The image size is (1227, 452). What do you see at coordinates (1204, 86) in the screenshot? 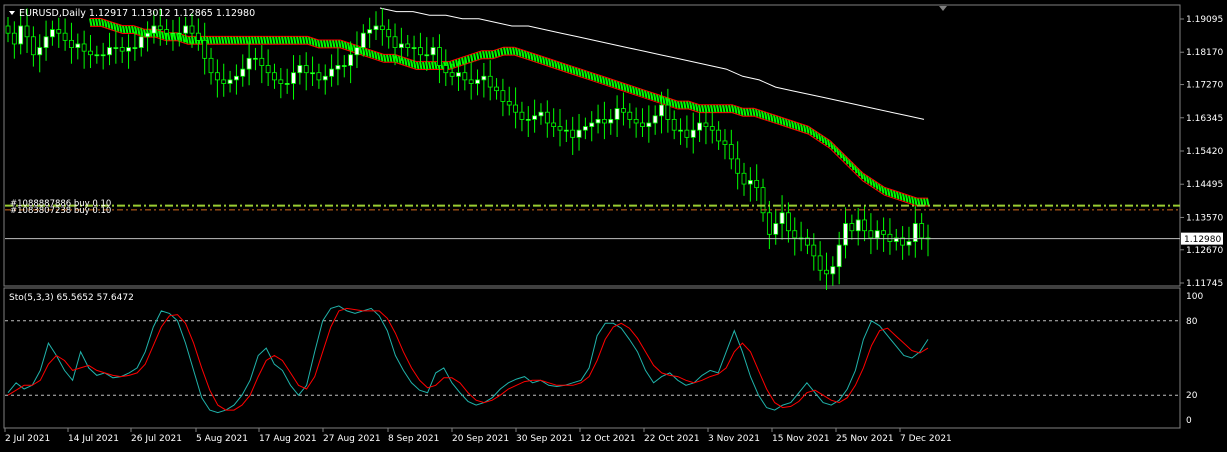
I see `price-tick-label: 1.17270` at bounding box center [1204, 86].